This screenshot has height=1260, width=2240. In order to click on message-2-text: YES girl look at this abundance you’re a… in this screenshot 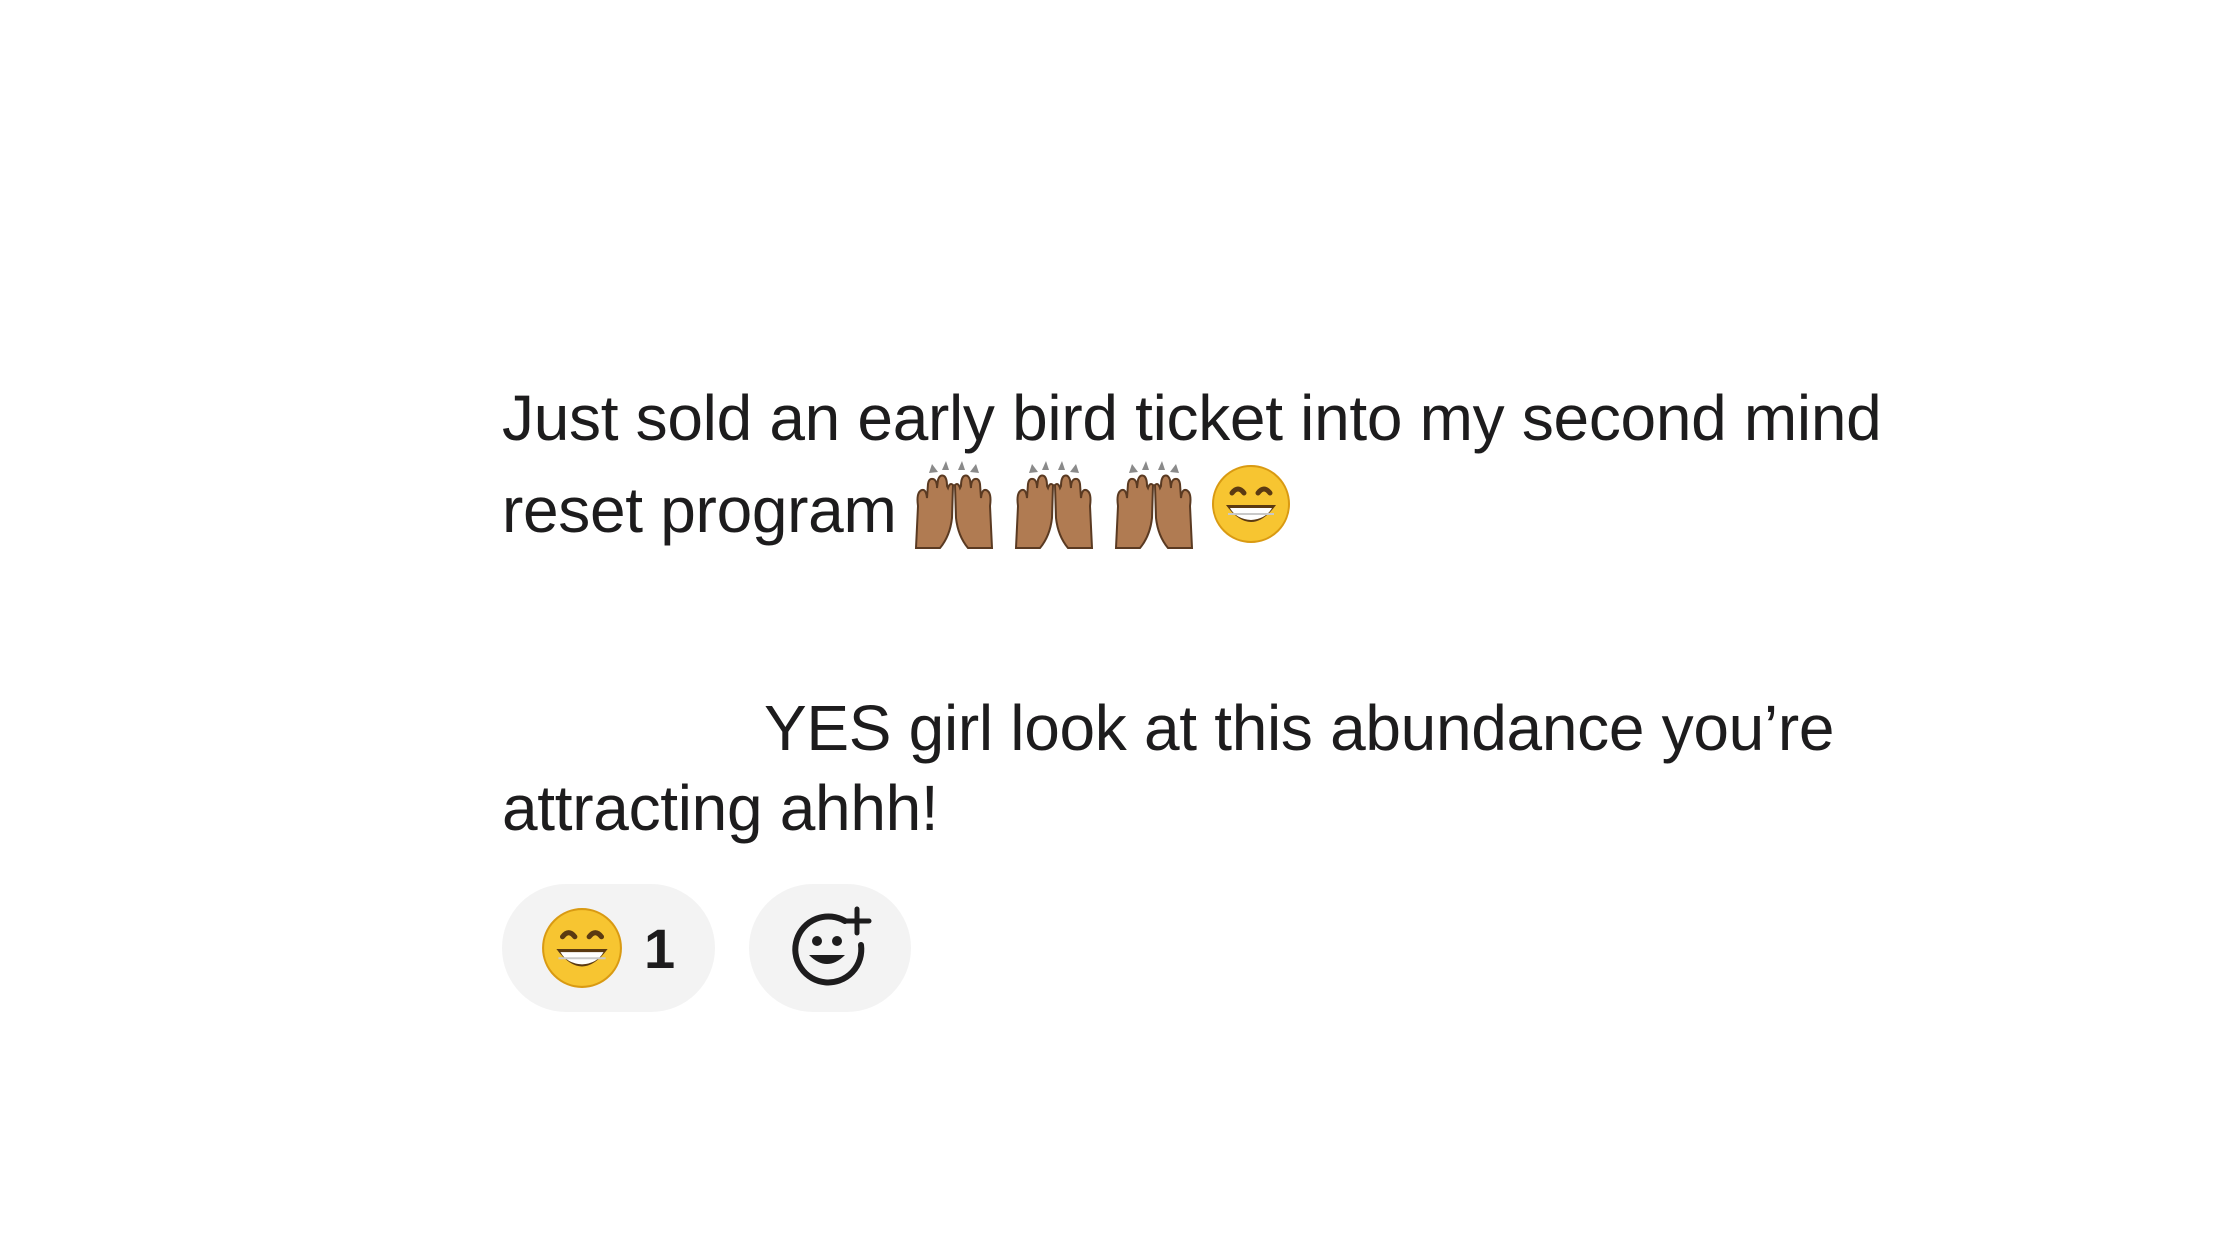, I will do `click(1168, 768)`.